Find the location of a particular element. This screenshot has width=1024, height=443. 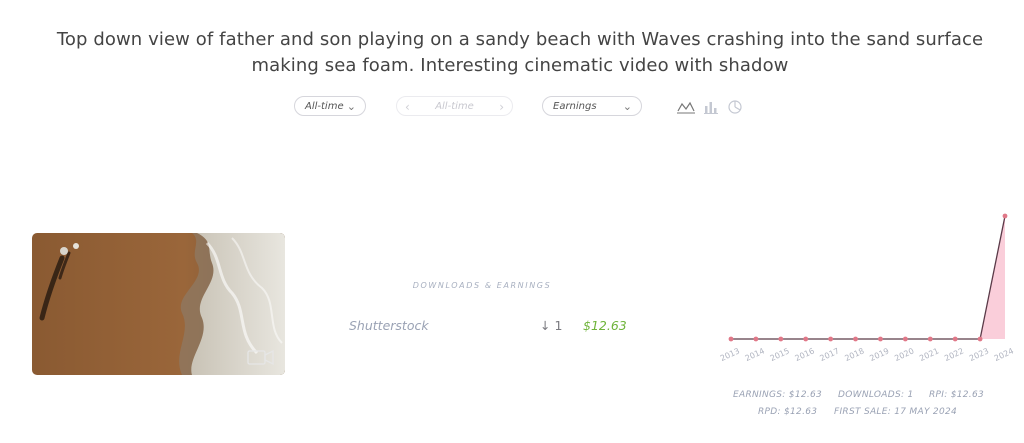

stat-earnings: EARNINGS: $12.63 is located at coordinates (778, 395).